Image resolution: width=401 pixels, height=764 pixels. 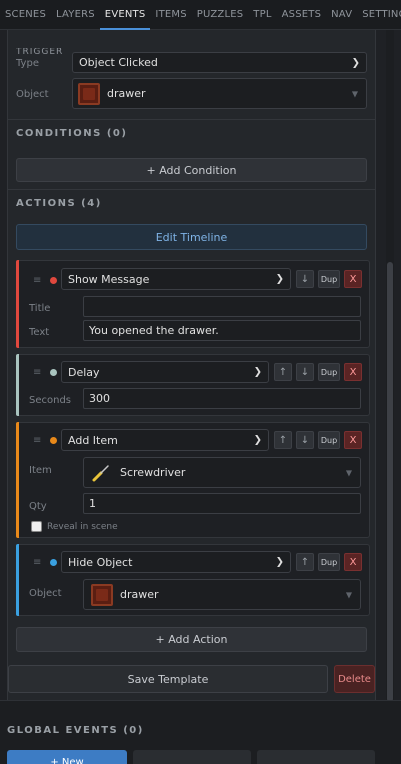 What do you see at coordinates (125, 15) in the screenshot?
I see `tab-events: EVENTS` at bounding box center [125, 15].